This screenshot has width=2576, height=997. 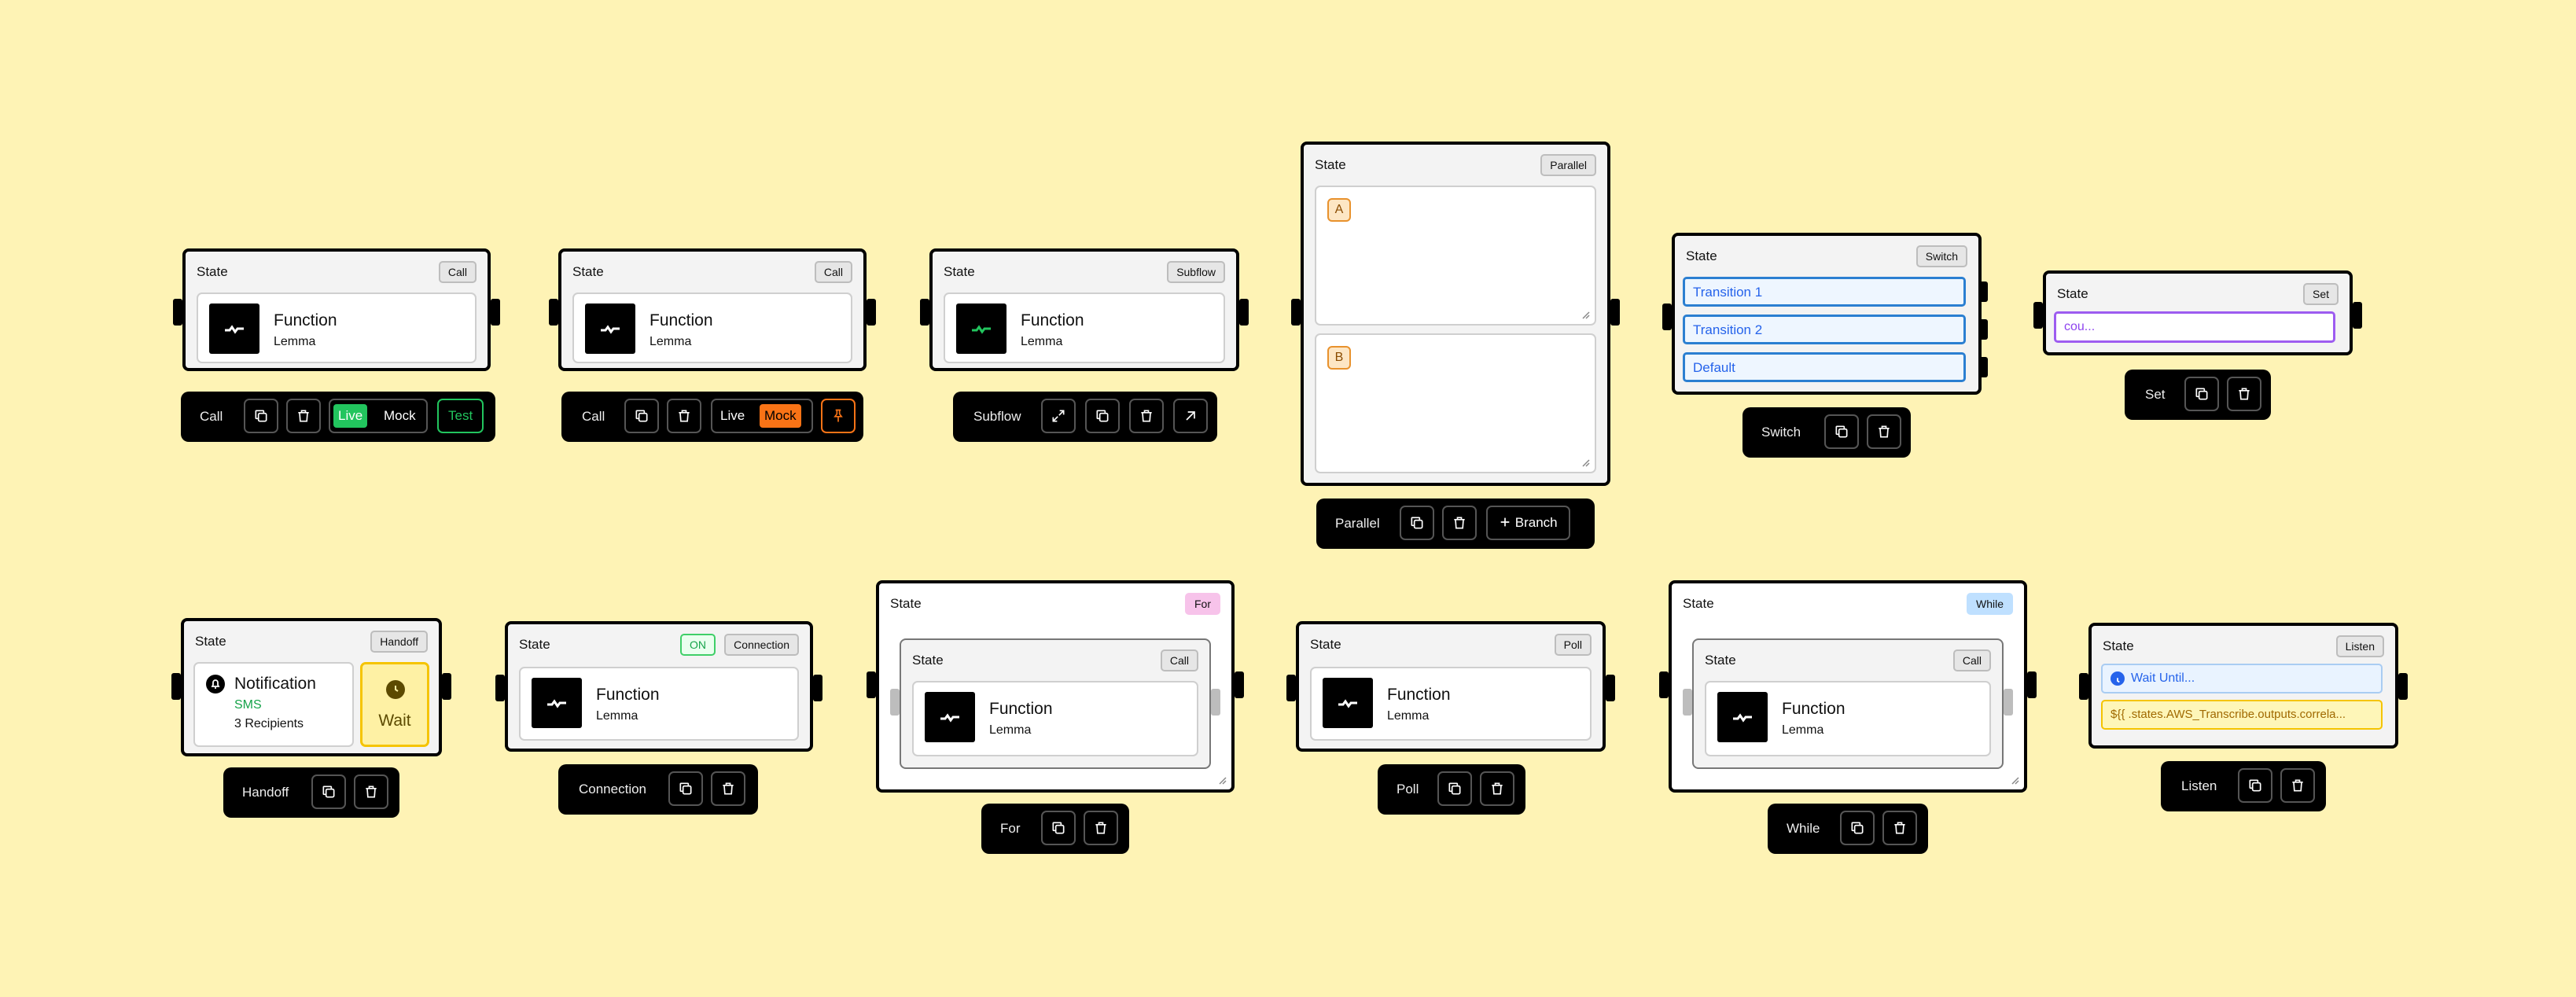 What do you see at coordinates (1983, 329) in the screenshot?
I see `transition-2-handle` at bounding box center [1983, 329].